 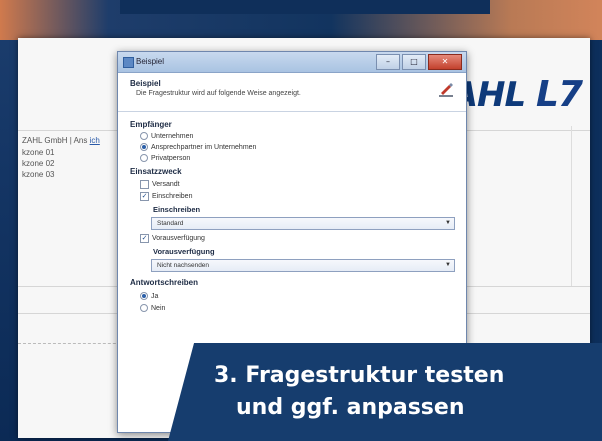 I want to click on vorausverfuegung-label: Vorausverfügung, so click(x=184, y=251).